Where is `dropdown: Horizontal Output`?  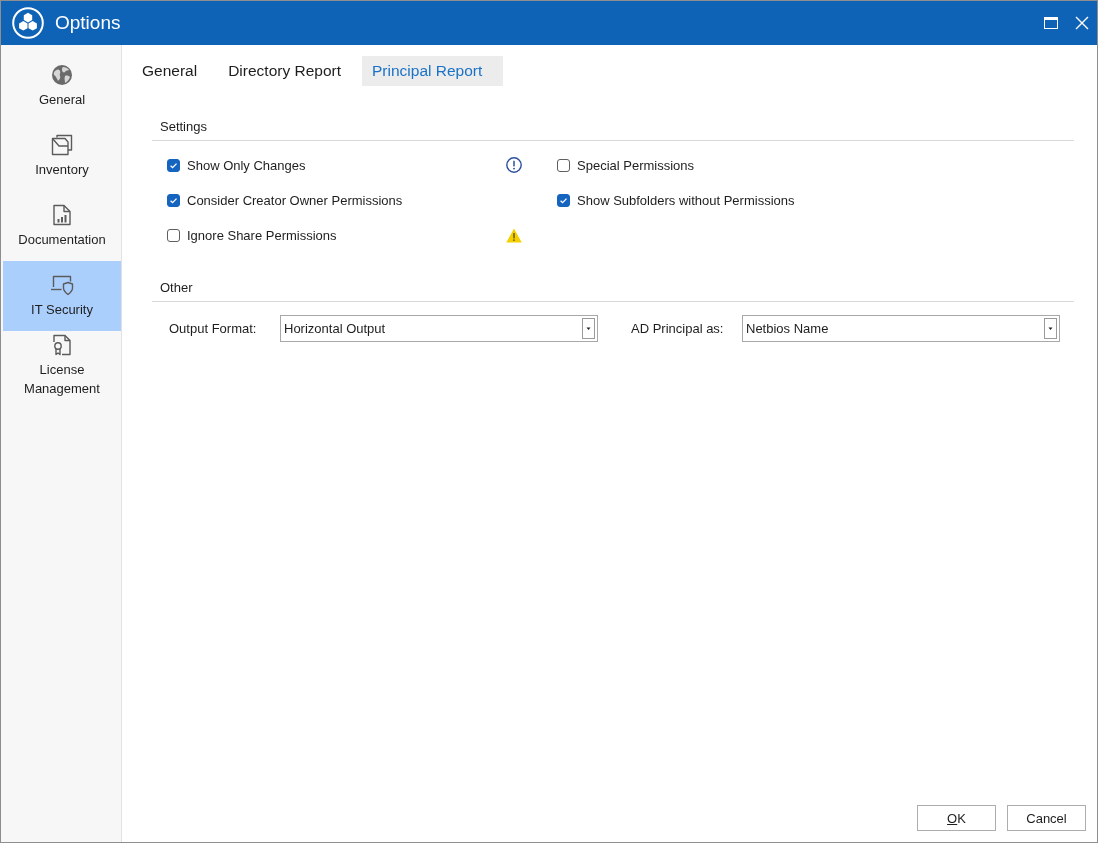
dropdown: Horizontal Output is located at coordinates (439, 328).